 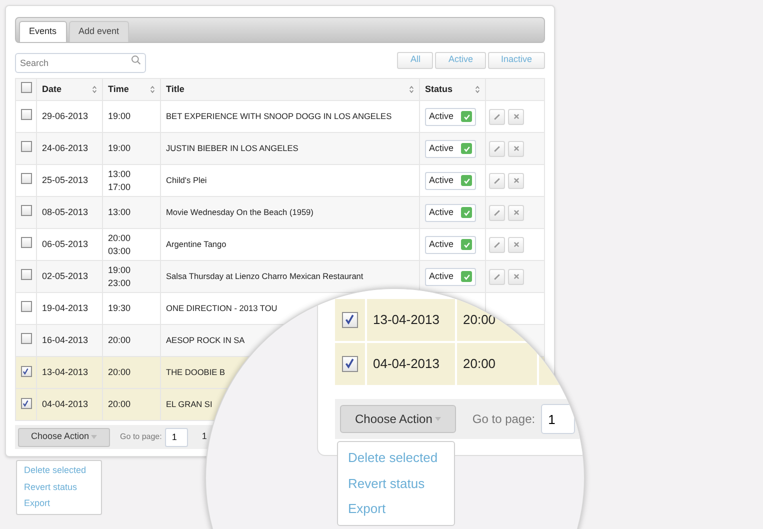 I want to click on time-cell-text: 19:30, so click(x=120, y=308).